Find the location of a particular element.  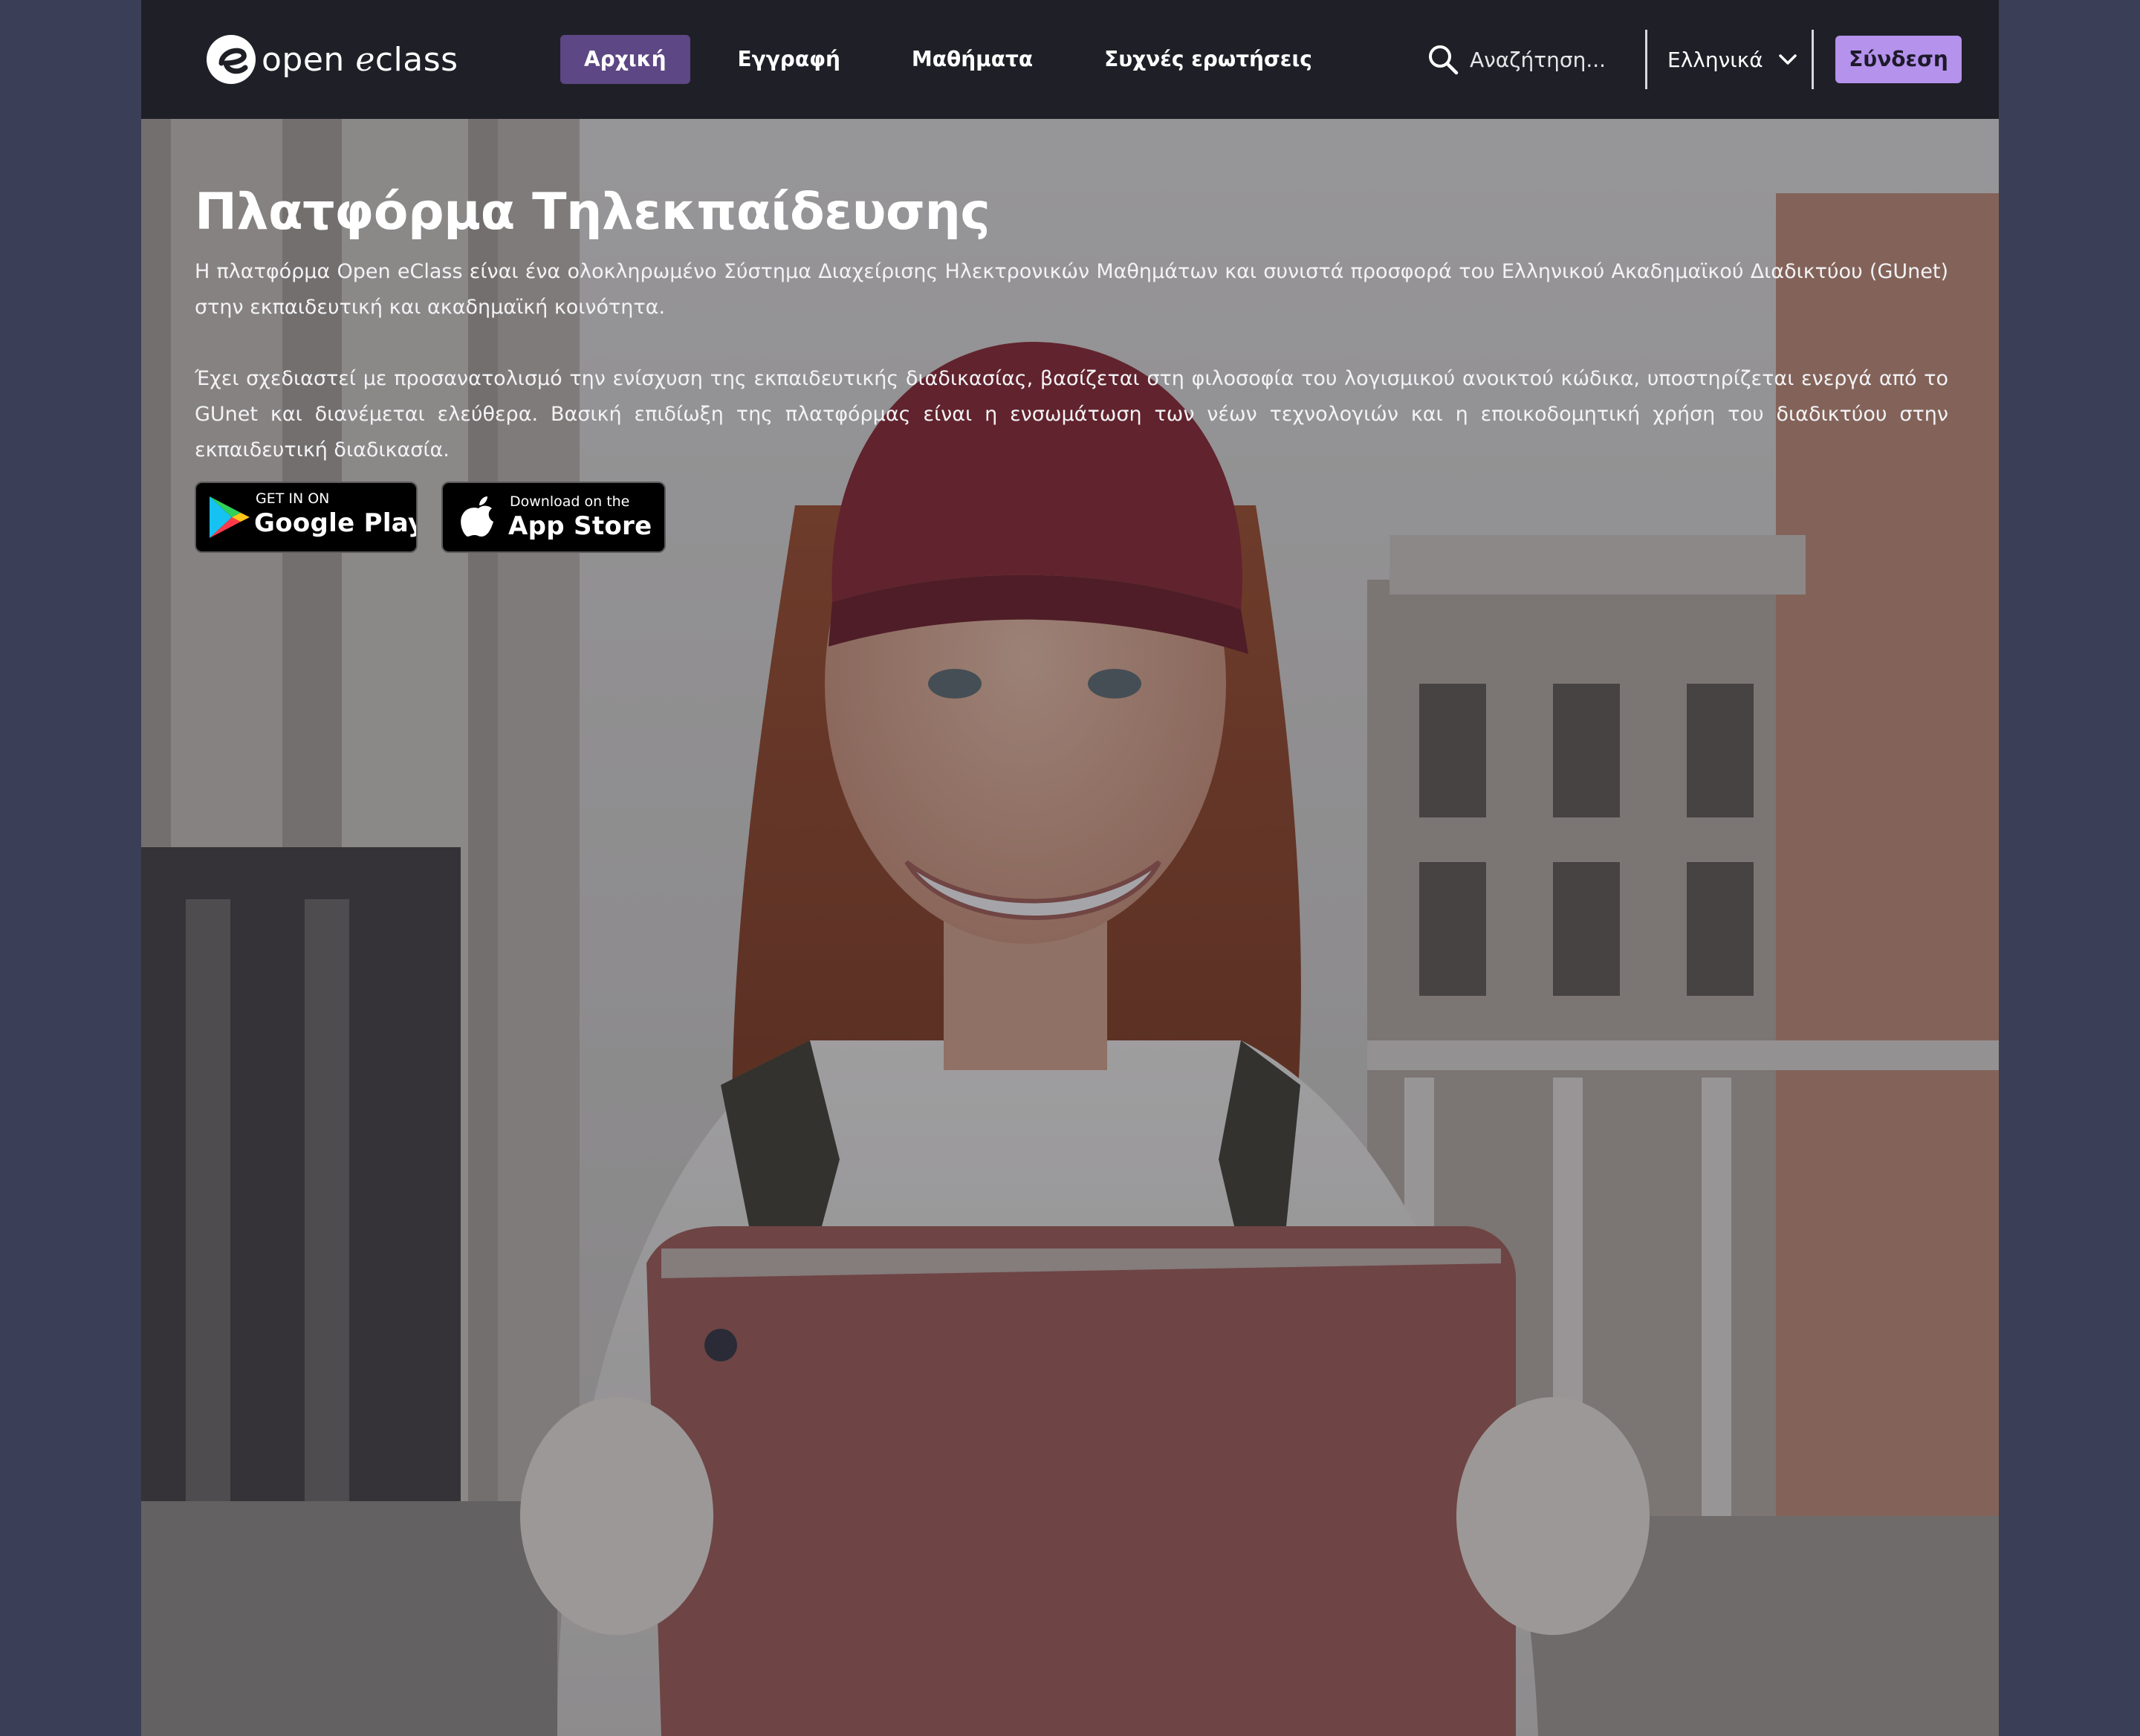

search-icon is located at coordinates (1444, 60).